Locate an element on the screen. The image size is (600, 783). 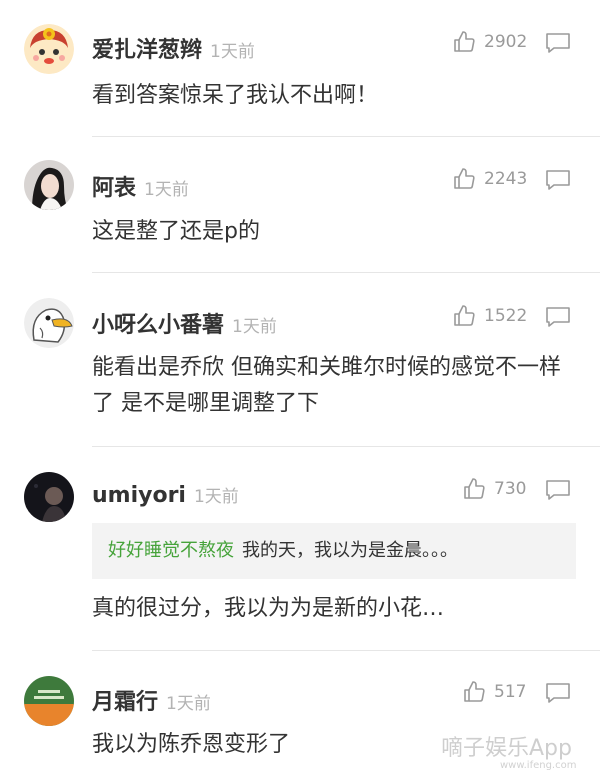
username: 爱扎洋葱辫 1天前 is located at coordinates (173, 48).